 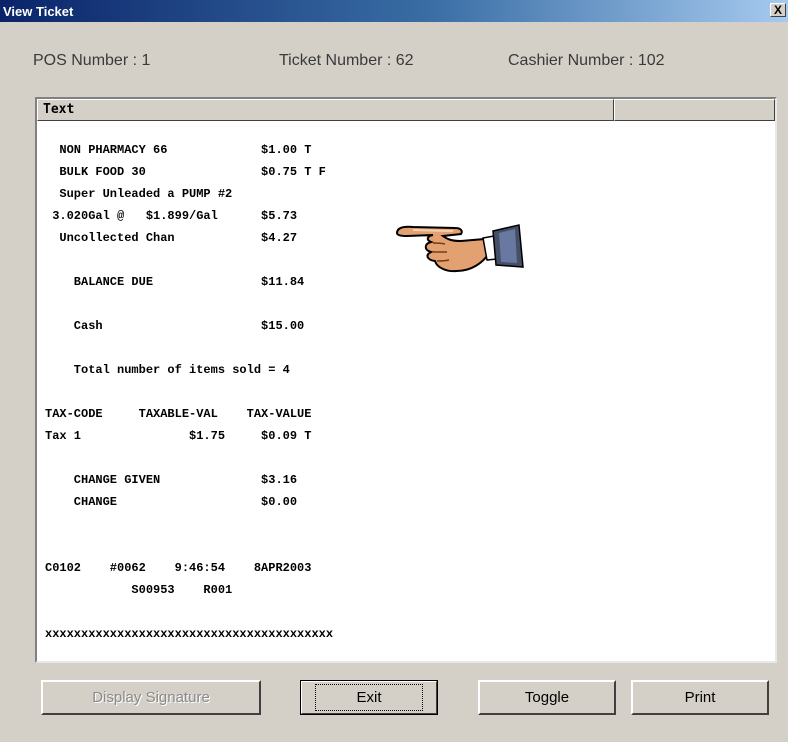 What do you see at coordinates (189, 634) in the screenshot?
I see `ticket-line: xxxxxxxxxxxxxxxxxxxxxxxxxxxxxxxxxxxxxxxx` at bounding box center [189, 634].